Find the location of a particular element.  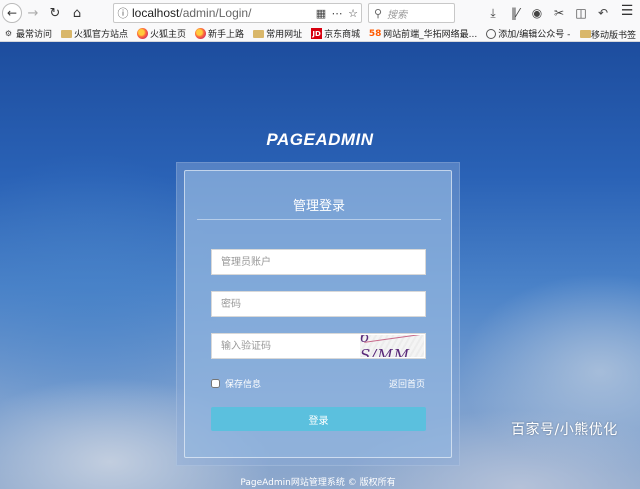

hamburger-menu-icon: ☰ is located at coordinates (627, 11).